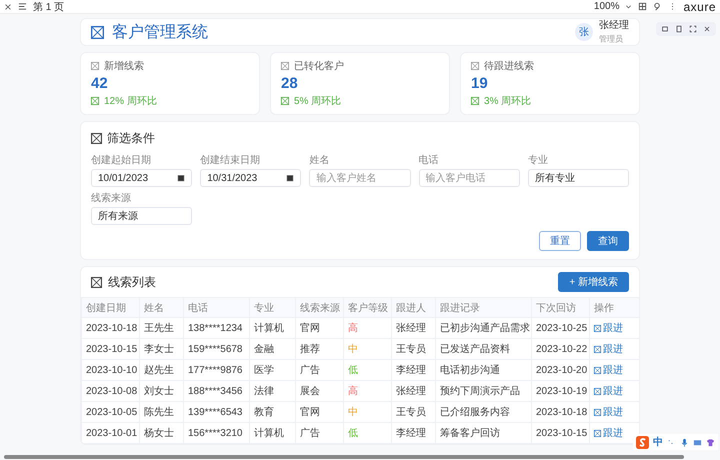 The image size is (720, 460). I want to click on table-cell: 法律, so click(273, 391).